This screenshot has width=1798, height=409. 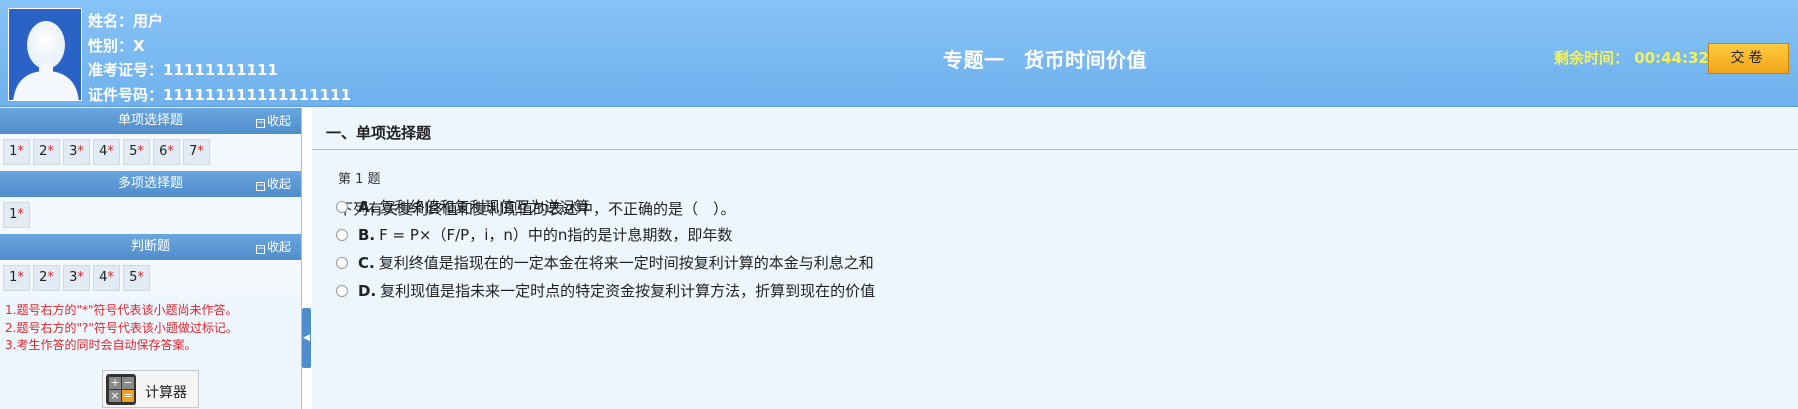 I want to click on exam-title-text: 专题一 货币时间价值, so click(x=1045, y=60).